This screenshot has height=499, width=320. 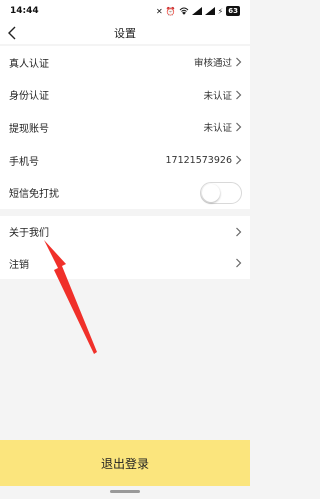 What do you see at coordinates (233, 11) in the screenshot?
I see `battery-icon: 63` at bounding box center [233, 11].